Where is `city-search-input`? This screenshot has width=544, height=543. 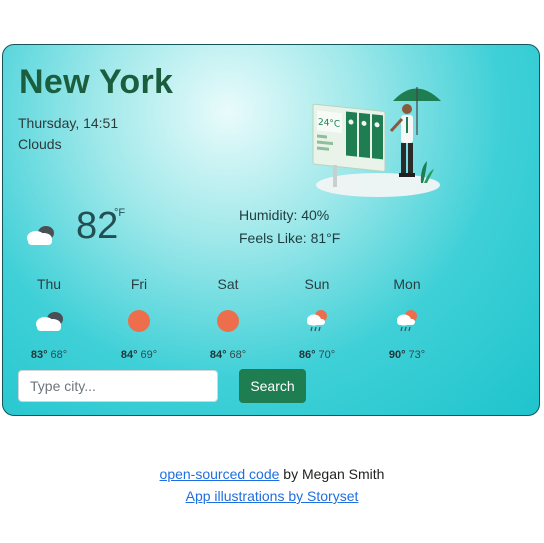
city-search-input is located at coordinates (118, 386).